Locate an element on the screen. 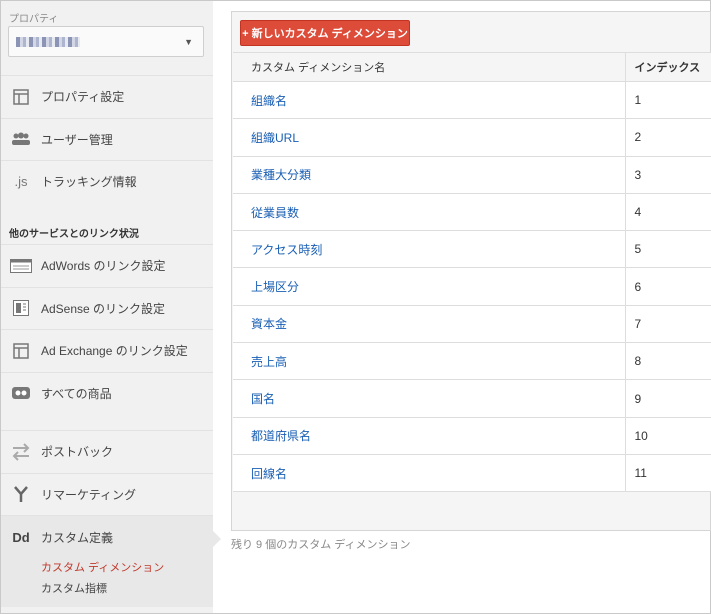 This screenshot has height=614, width=711. dimension-name-link: 従業員数 is located at coordinates (429, 212).